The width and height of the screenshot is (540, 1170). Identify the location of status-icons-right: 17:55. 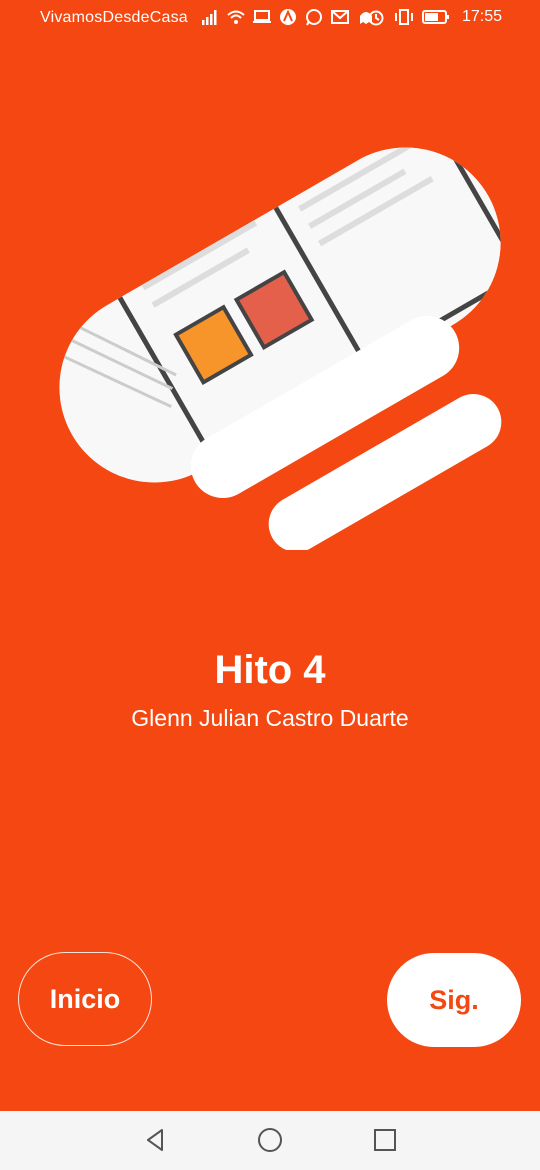
(434, 17).